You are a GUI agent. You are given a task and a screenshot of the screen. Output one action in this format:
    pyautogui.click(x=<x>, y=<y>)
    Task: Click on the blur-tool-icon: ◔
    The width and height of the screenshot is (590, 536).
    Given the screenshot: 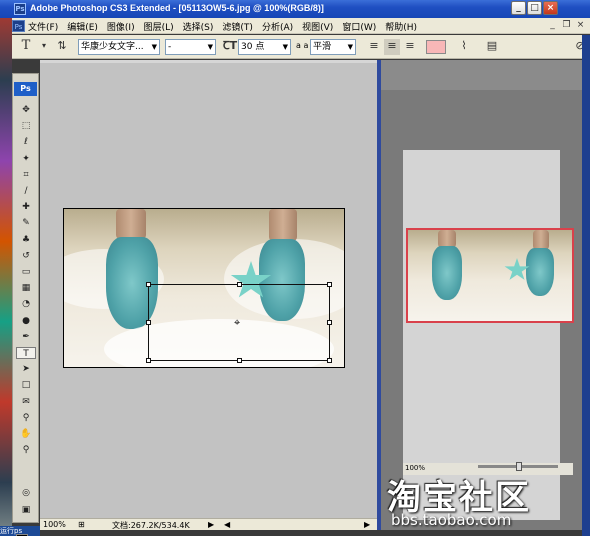 What is the action you would take?
    pyautogui.click(x=26, y=304)
    